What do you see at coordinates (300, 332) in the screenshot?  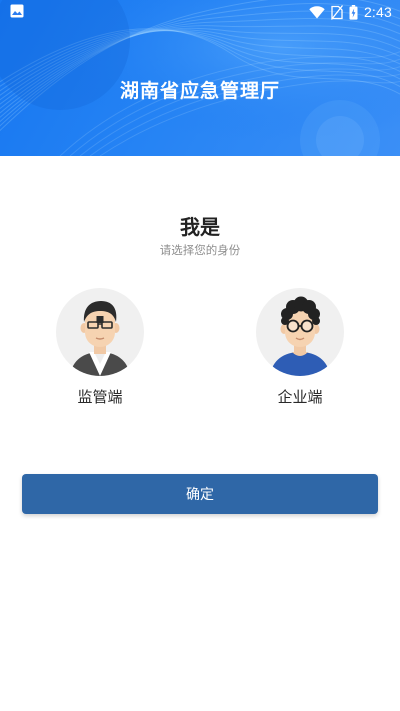 I see `enterprise-avatar-icon` at bounding box center [300, 332].